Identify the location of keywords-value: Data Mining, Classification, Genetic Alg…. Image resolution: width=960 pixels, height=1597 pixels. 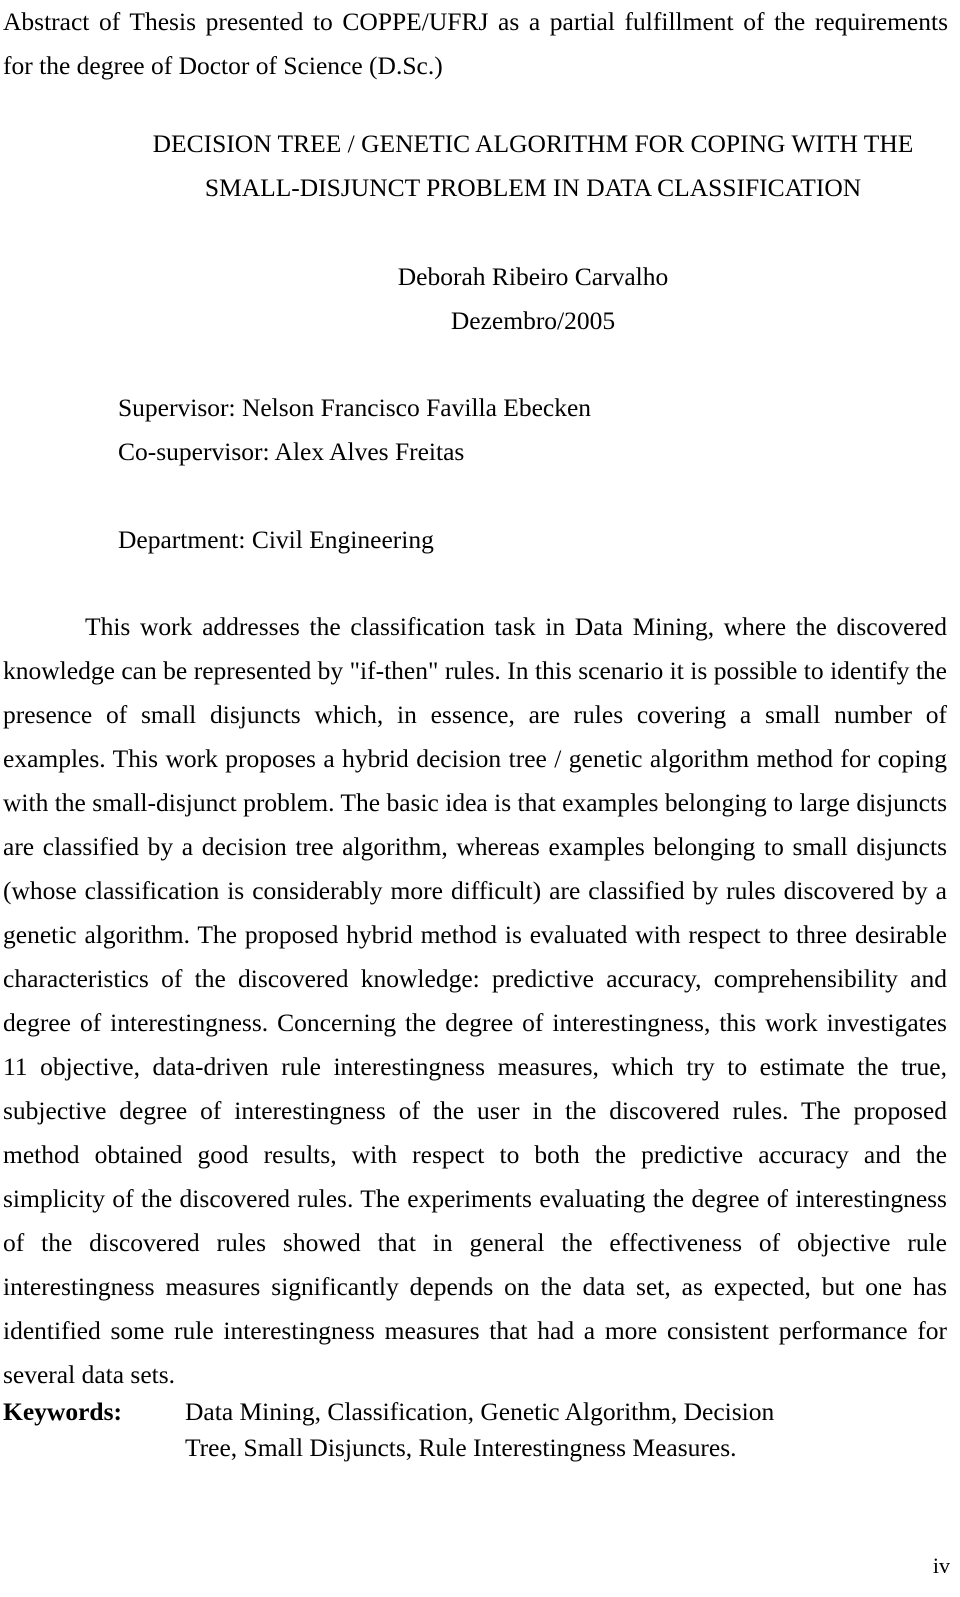
(480, 1429).